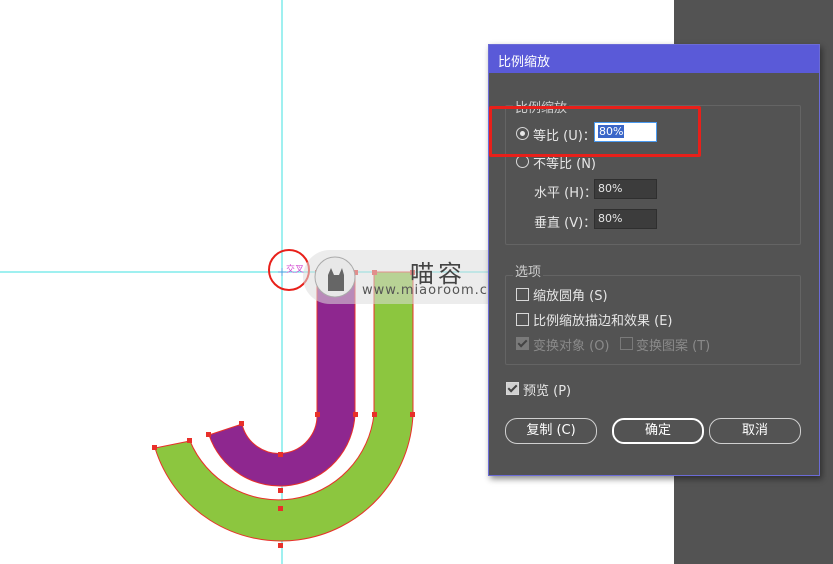 This screenshot has width=833, height=564. Describe the element at coordinates (551, 431) in the screenshot. I see `copy-button: 复制 (C)` at that location.